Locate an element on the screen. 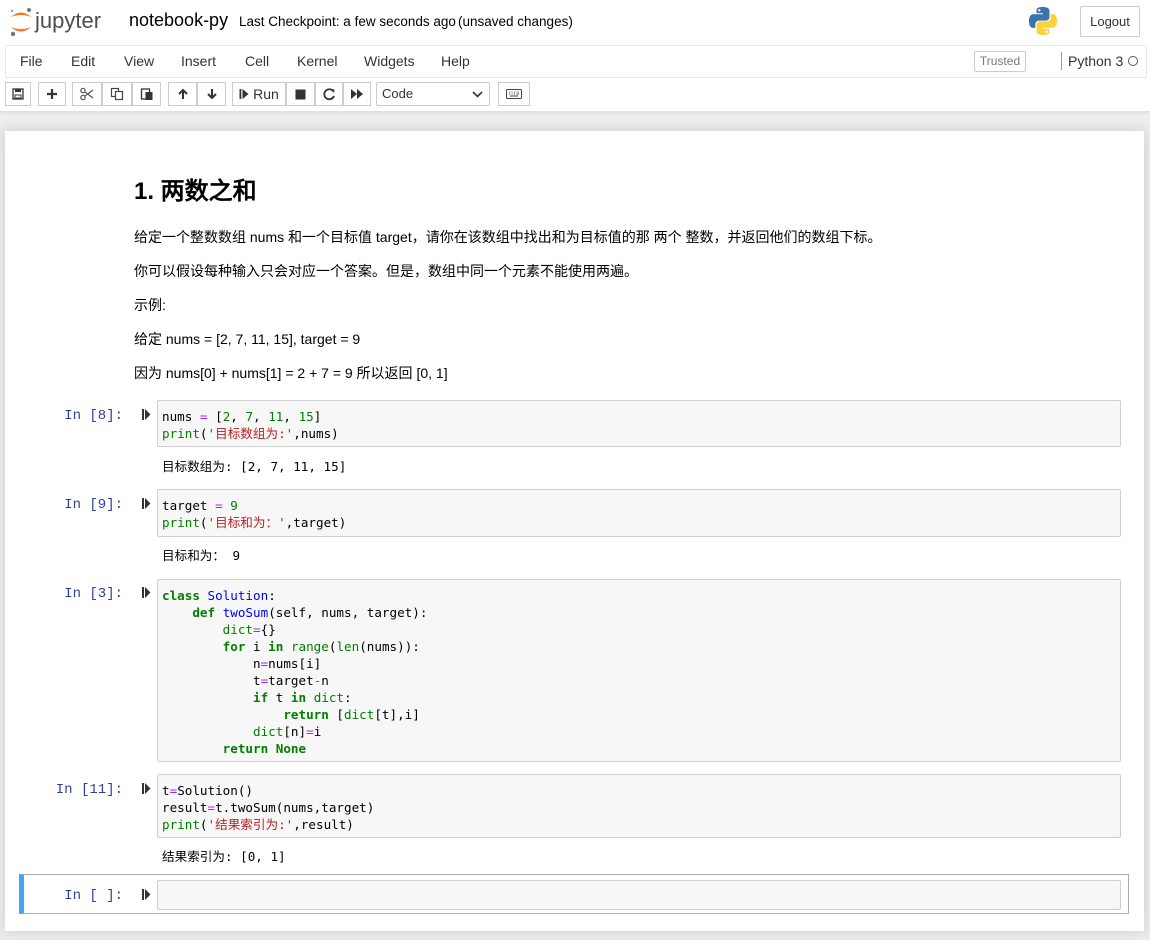  markdown-paragraph: 你可以假设每种输入只会对应一个答案。但是，数组中同一个元素不能使用两遍。 is located at coordinates (386, 271).